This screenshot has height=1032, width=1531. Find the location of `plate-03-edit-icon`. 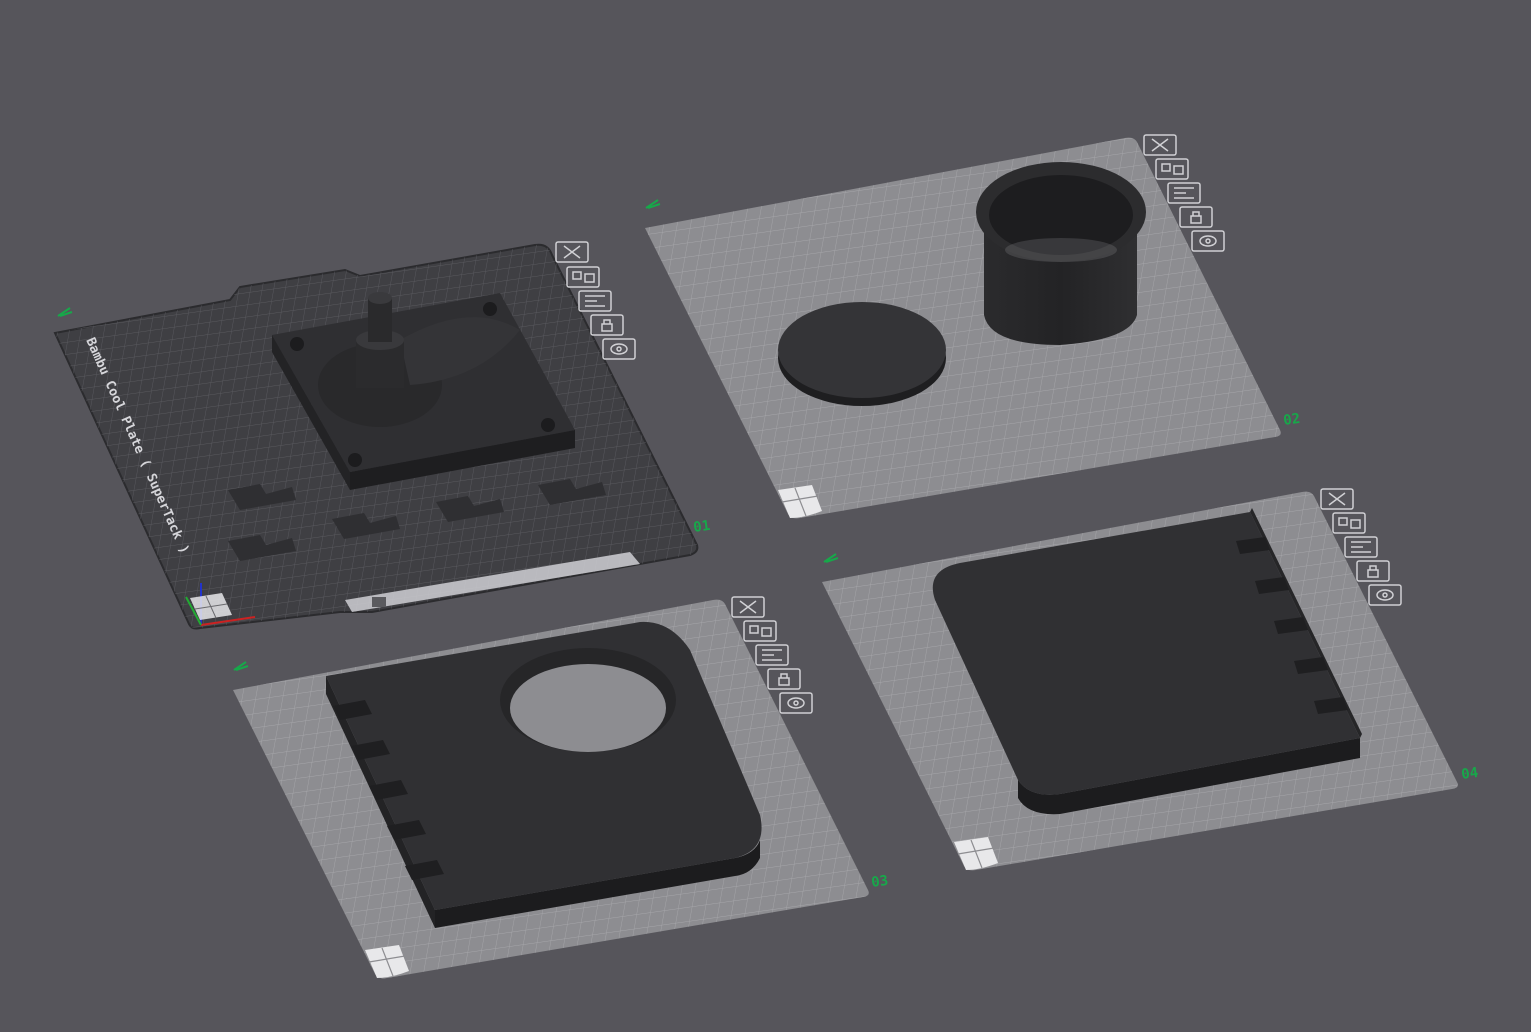

plate-03-edit-icon is located at coordinates (241, 666).